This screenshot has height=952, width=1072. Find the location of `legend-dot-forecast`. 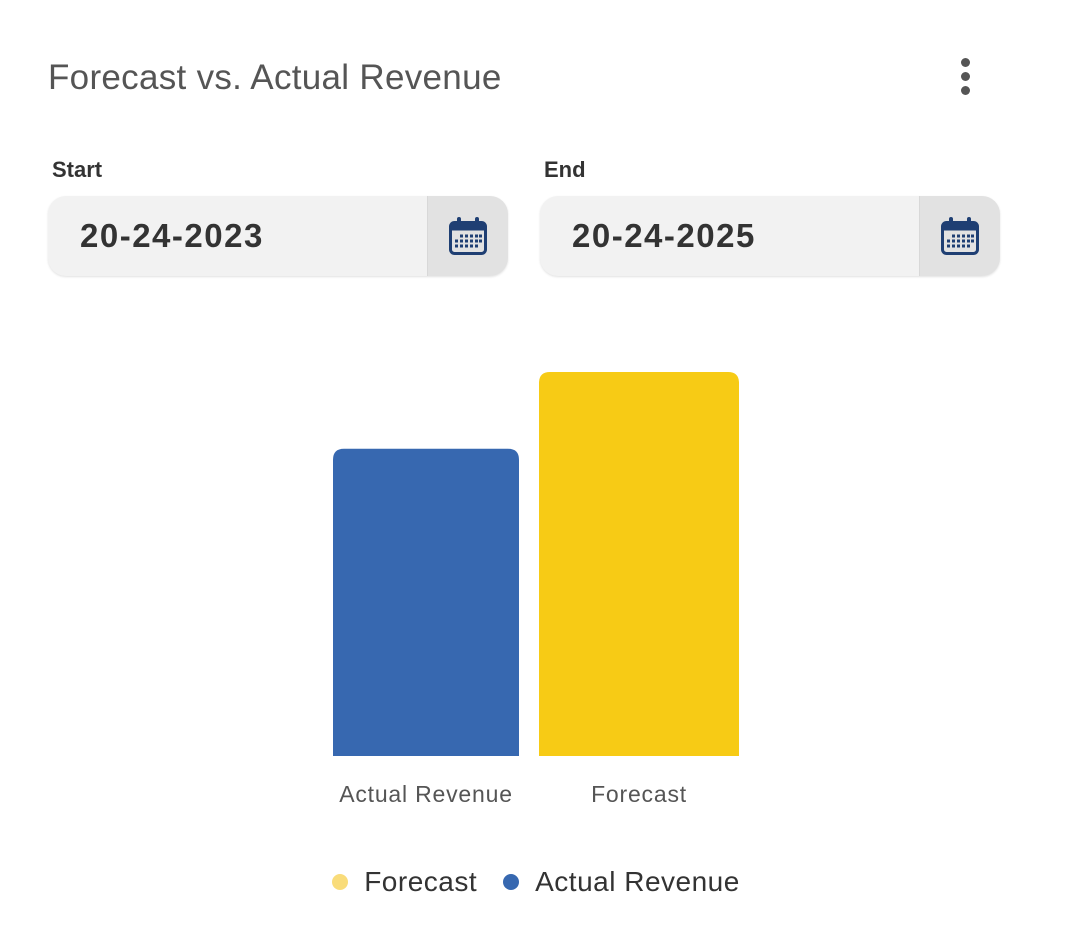

legend-dot-forecast is located at coordinates (340, 882).